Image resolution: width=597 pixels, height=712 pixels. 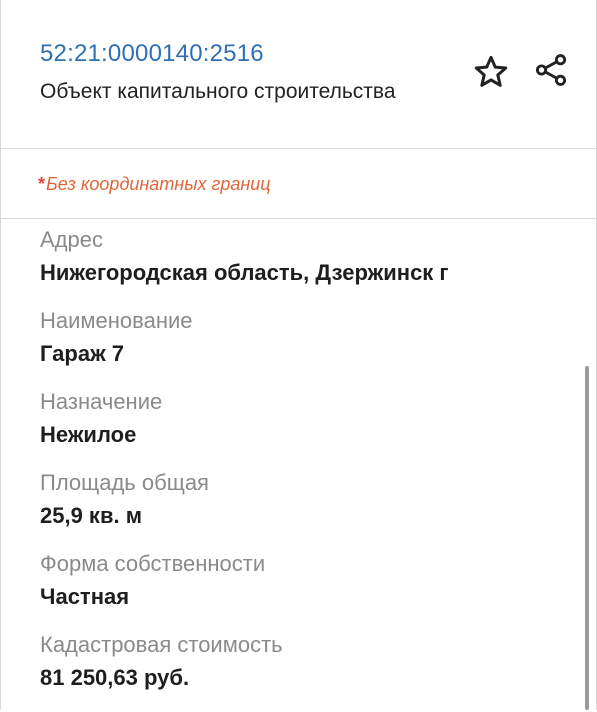 I want to click on field-value: 25,9 кв. м, so click(x=91, y=515).